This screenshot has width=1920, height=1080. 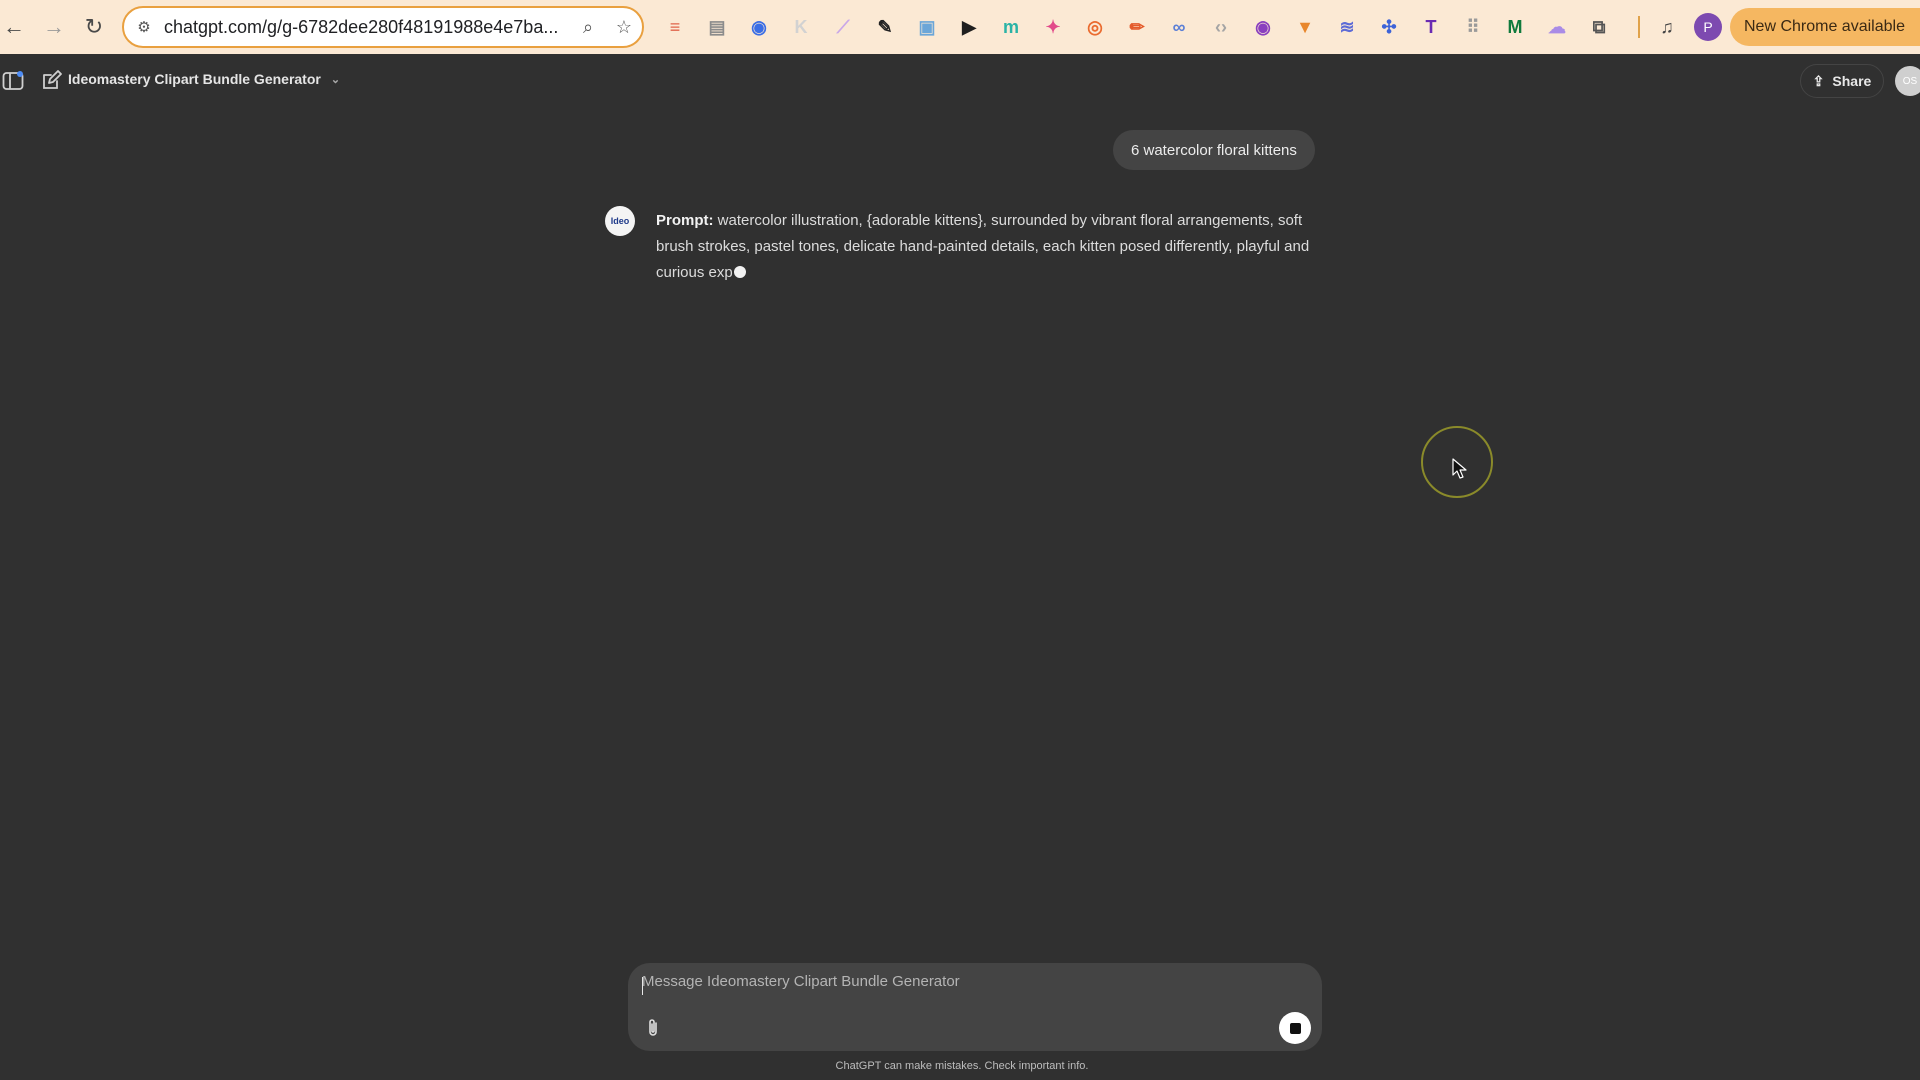 What do you see at coordinates (1473, 27) in the screenshot?
I see `ext-grid-icon: ⠿` at bounding box center [1473, 27].